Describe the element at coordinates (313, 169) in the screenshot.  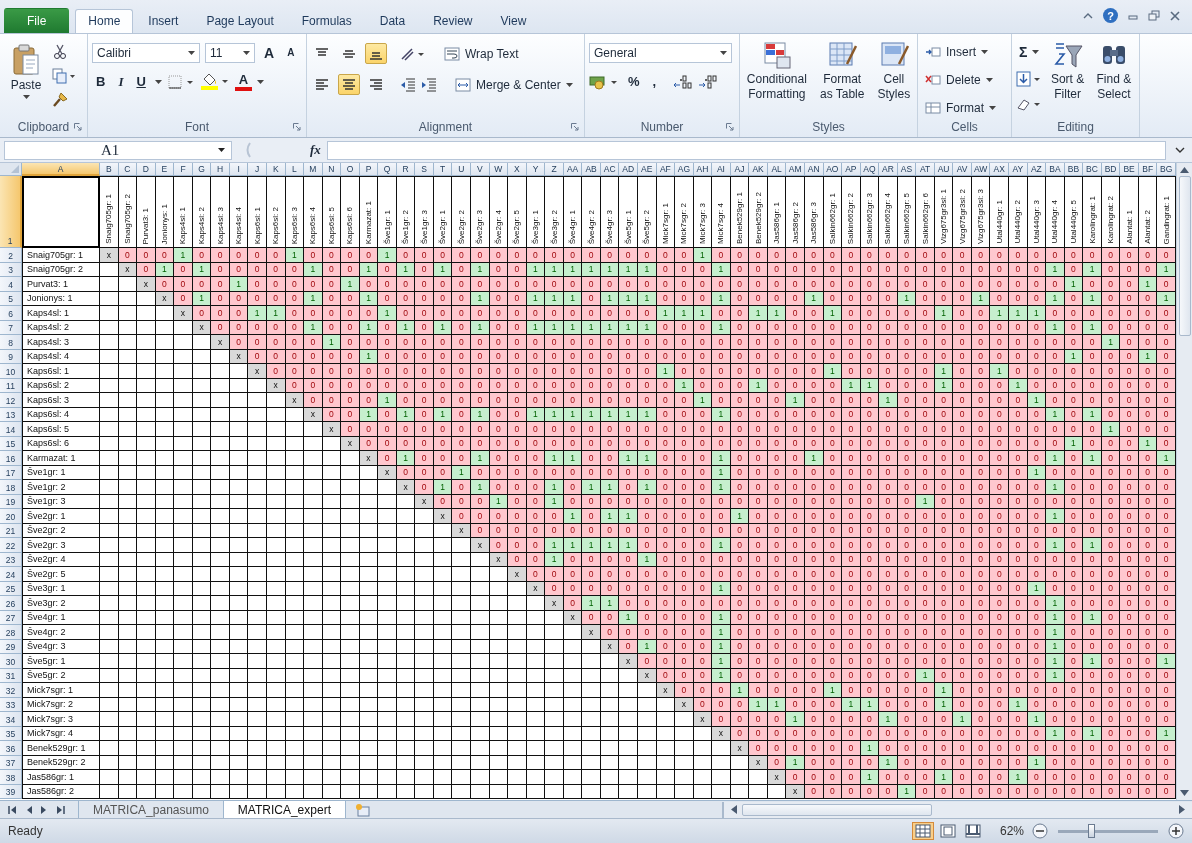
I see `column-header: M` at that location.